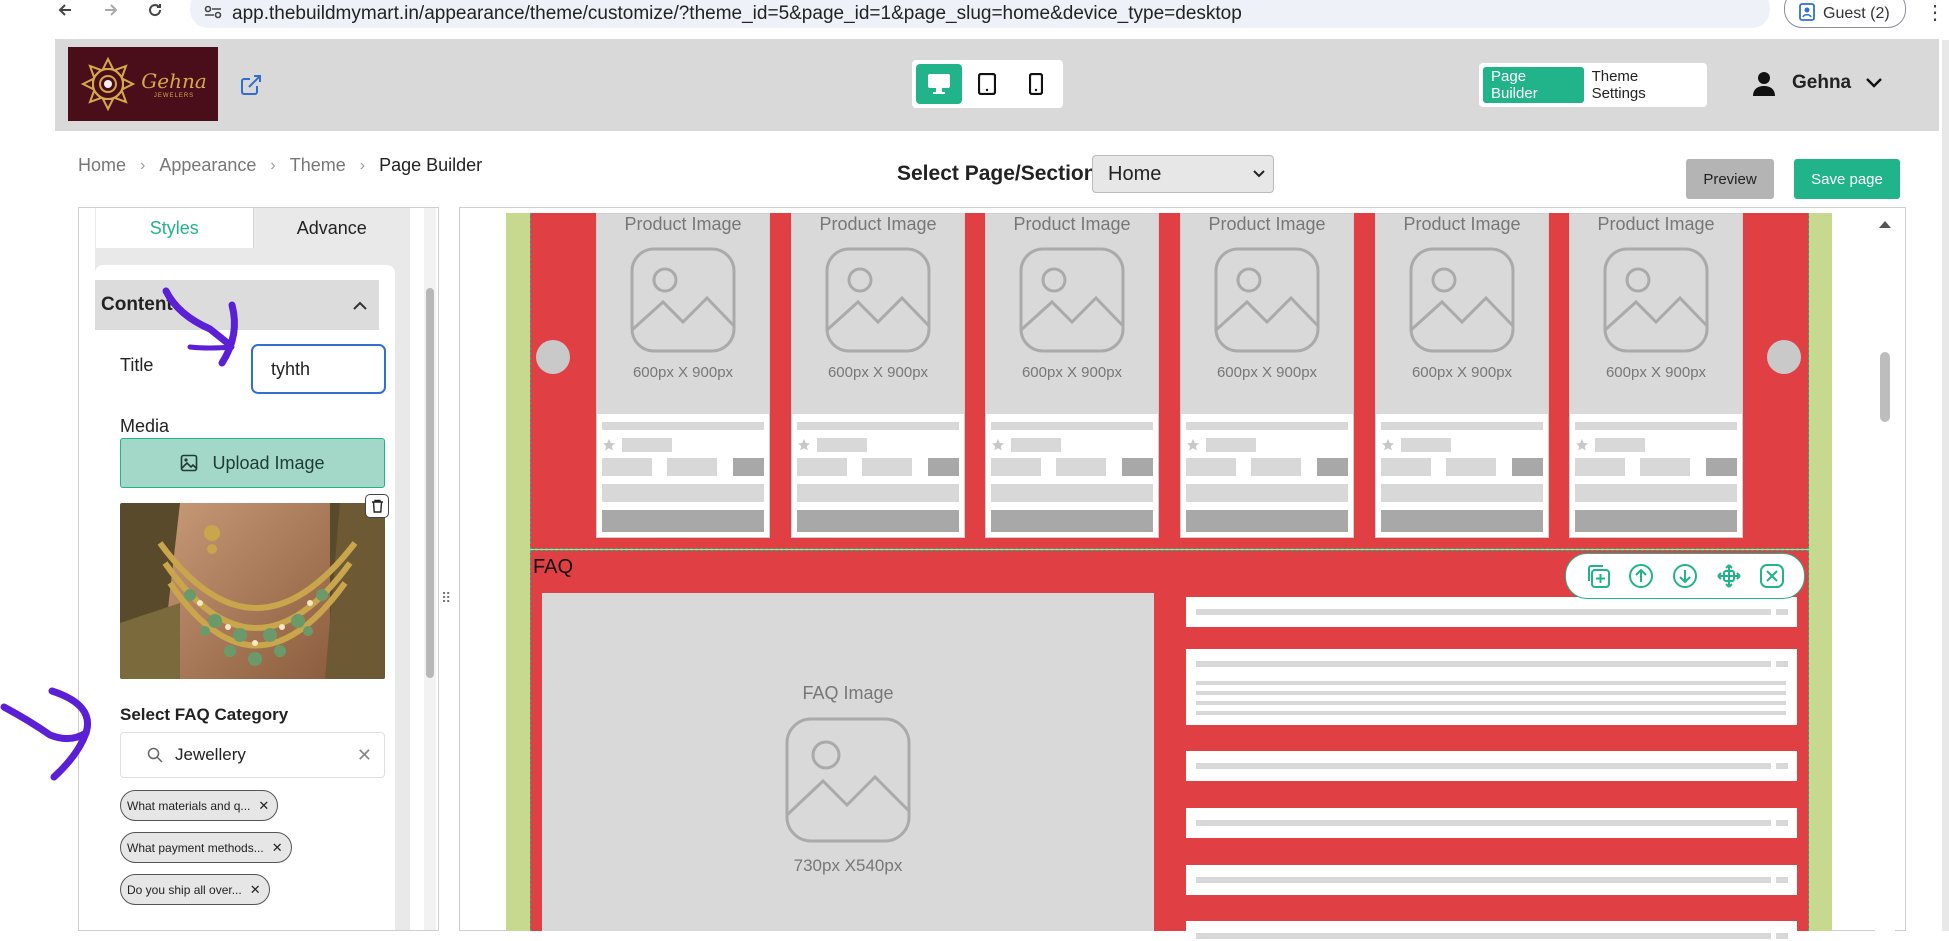  I want to click on back-icon, so click(65, 10).